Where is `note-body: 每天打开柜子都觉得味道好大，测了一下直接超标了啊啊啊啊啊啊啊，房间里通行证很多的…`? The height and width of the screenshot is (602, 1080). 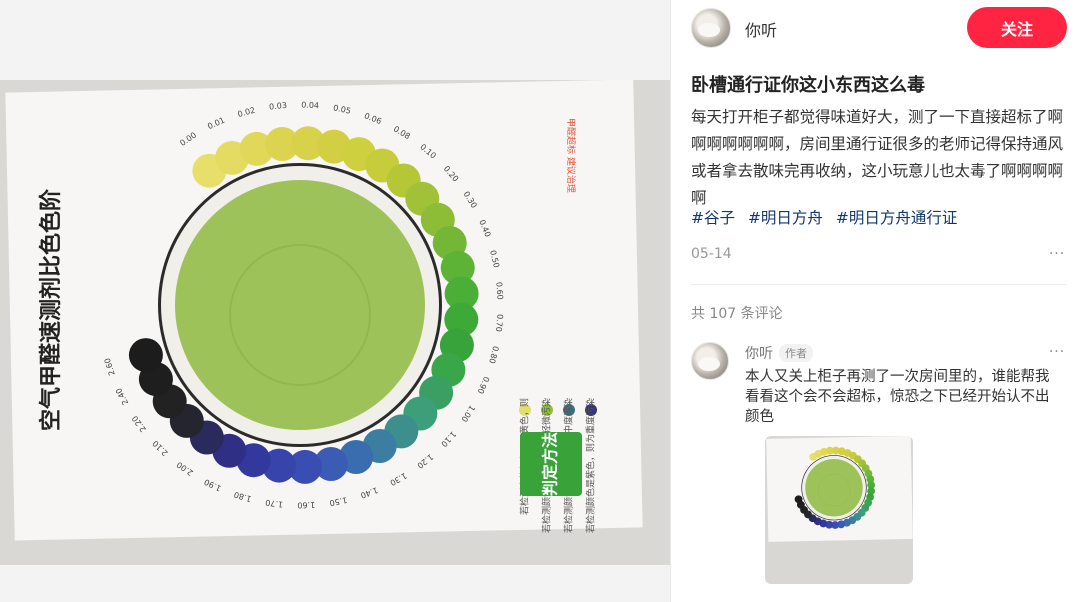 note-body: 每天打开柜子都觉得味道好大，测了一下直接超标了啊啊啊啊啊啊啊，房间里通行证很多的… is located at coordinates (877, 157).